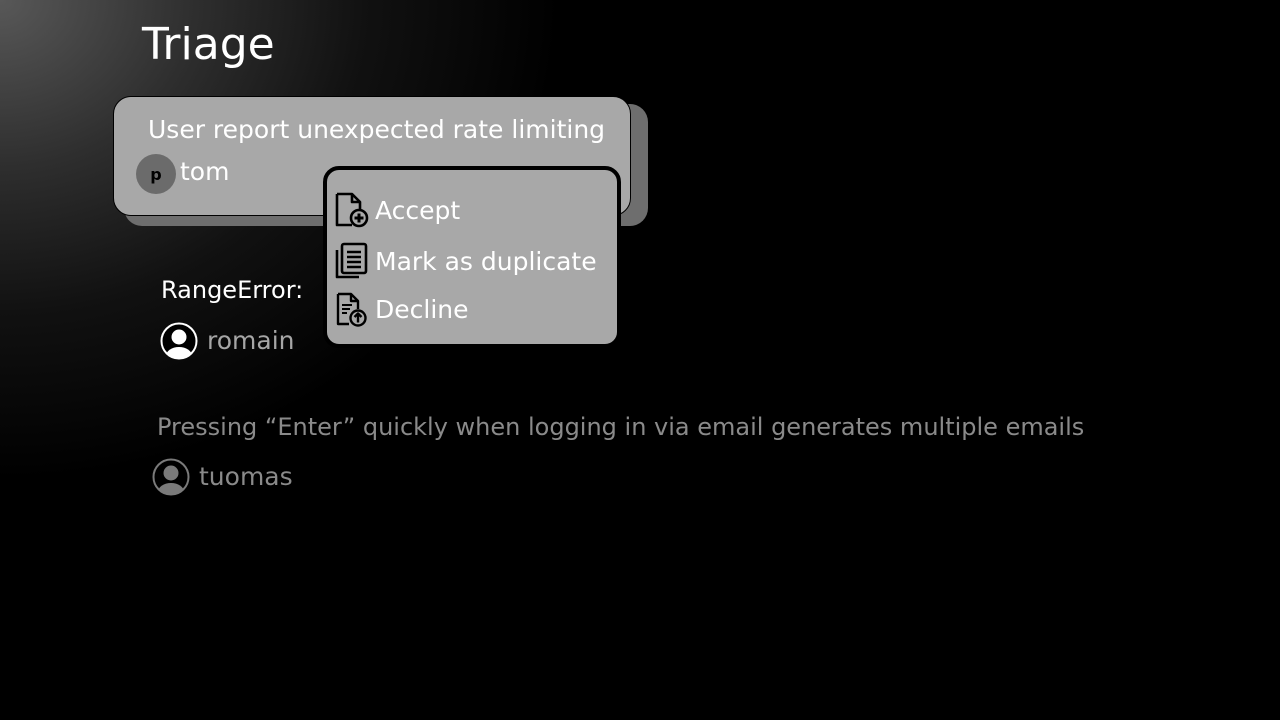 The width and height of the screenshot is (1280, 720). What do you see at coordinates (205, 171) in the screenshot?
I see `issue-assignee: tom` at bounding box center [205, 171].